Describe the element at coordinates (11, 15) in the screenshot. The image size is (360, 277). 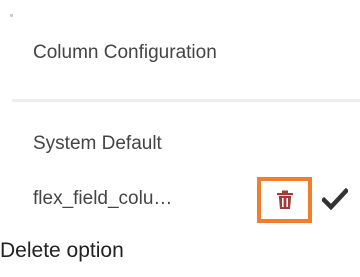
I see `scroll-indicator` at that location.